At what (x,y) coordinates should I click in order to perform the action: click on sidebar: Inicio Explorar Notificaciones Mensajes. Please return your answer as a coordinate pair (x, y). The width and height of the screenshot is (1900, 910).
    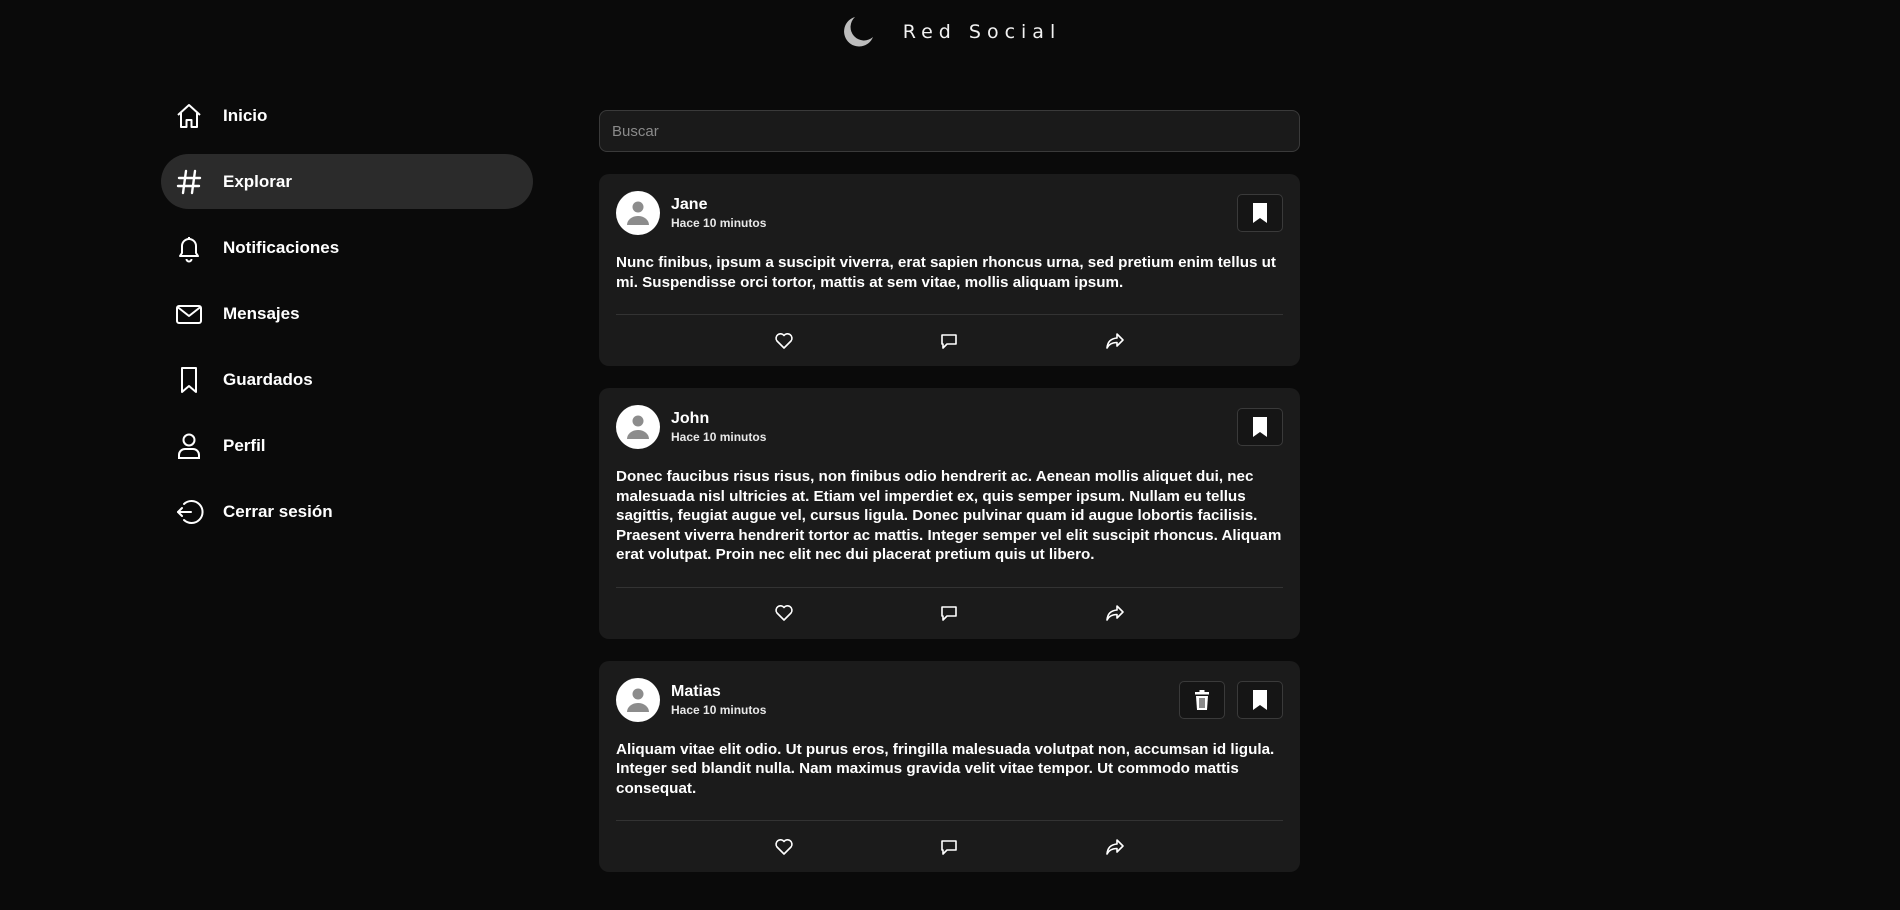
    Looking at the image, I should click on (347, 319).